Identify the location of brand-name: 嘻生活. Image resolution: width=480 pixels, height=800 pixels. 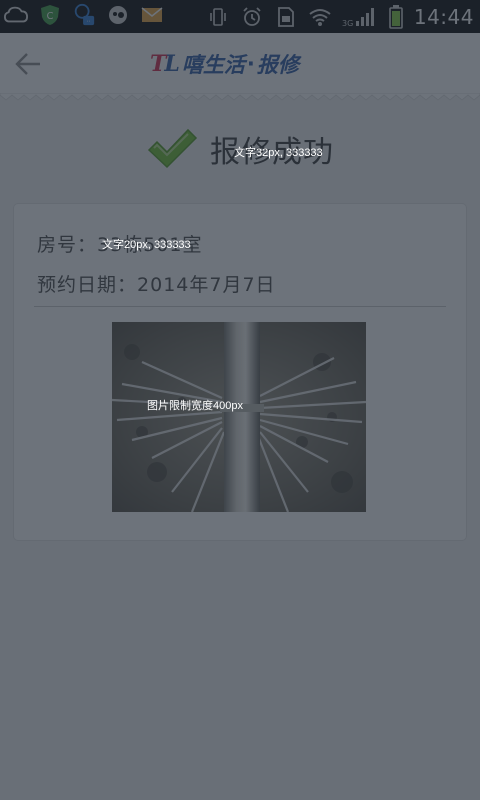
(213, 65).